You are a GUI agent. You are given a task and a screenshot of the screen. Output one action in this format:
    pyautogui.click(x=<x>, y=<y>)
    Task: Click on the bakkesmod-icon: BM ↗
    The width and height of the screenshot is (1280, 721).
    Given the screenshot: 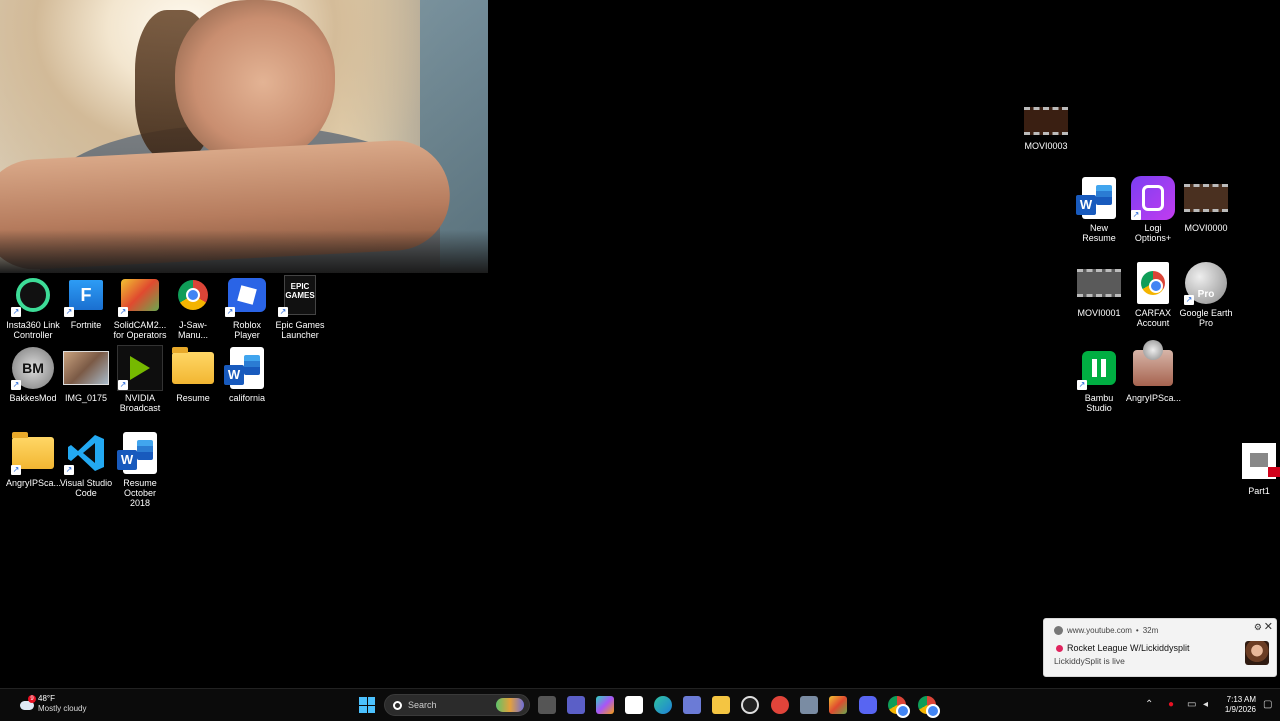 What is the action you would take?
    pyautogui.click(x=33, y=368)
    